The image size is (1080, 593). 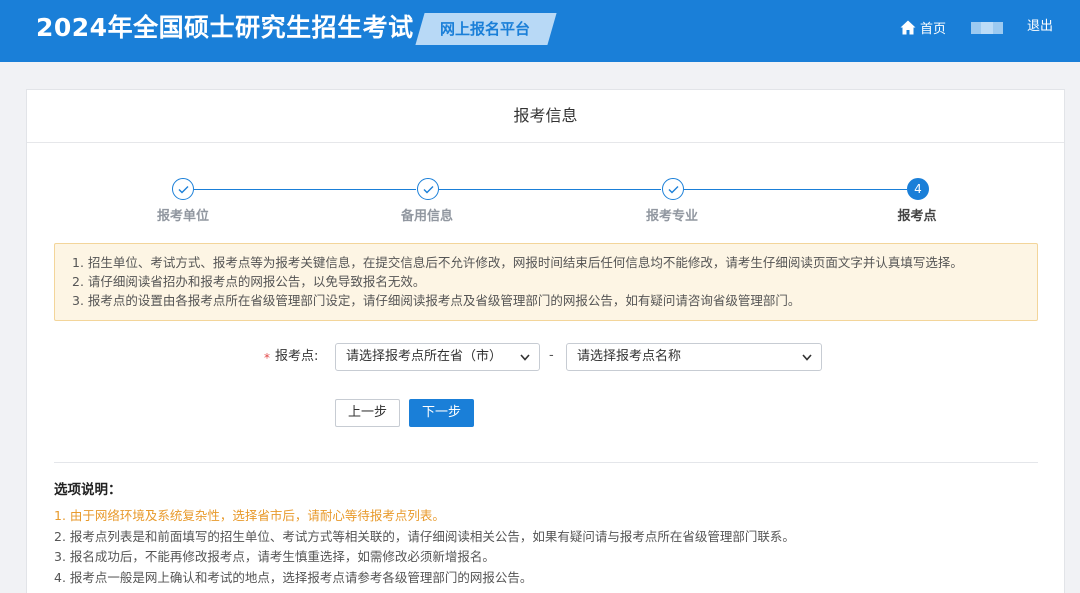 I want to click on home-link: 首页, so click(x=923, y=27).